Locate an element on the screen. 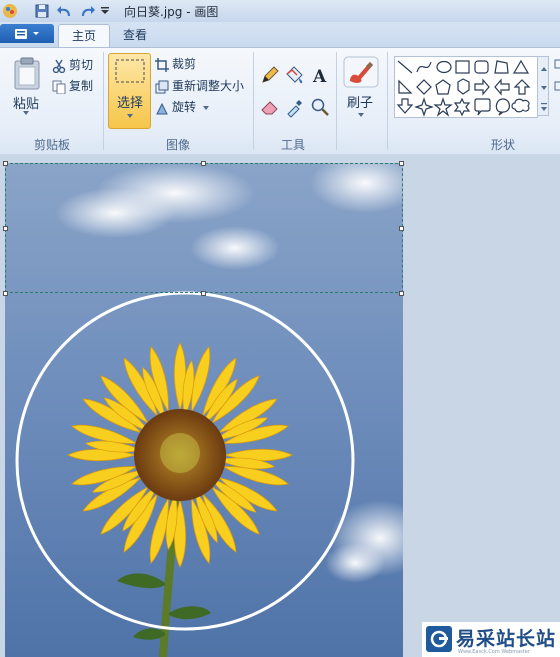  rotate-button: 旋转 is located at coordinates (182, 107).